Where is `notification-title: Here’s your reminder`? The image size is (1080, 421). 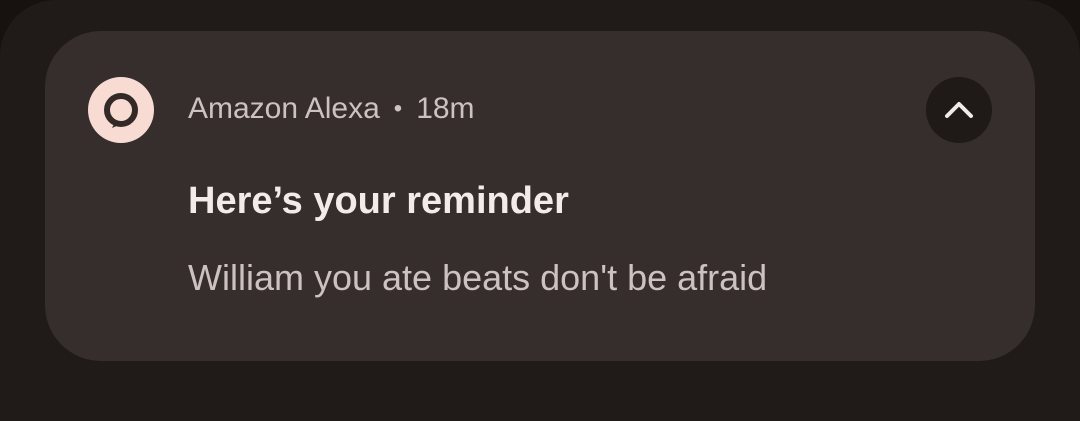
notification-title: Here’s your reminder is located at coordinates (378, 201).